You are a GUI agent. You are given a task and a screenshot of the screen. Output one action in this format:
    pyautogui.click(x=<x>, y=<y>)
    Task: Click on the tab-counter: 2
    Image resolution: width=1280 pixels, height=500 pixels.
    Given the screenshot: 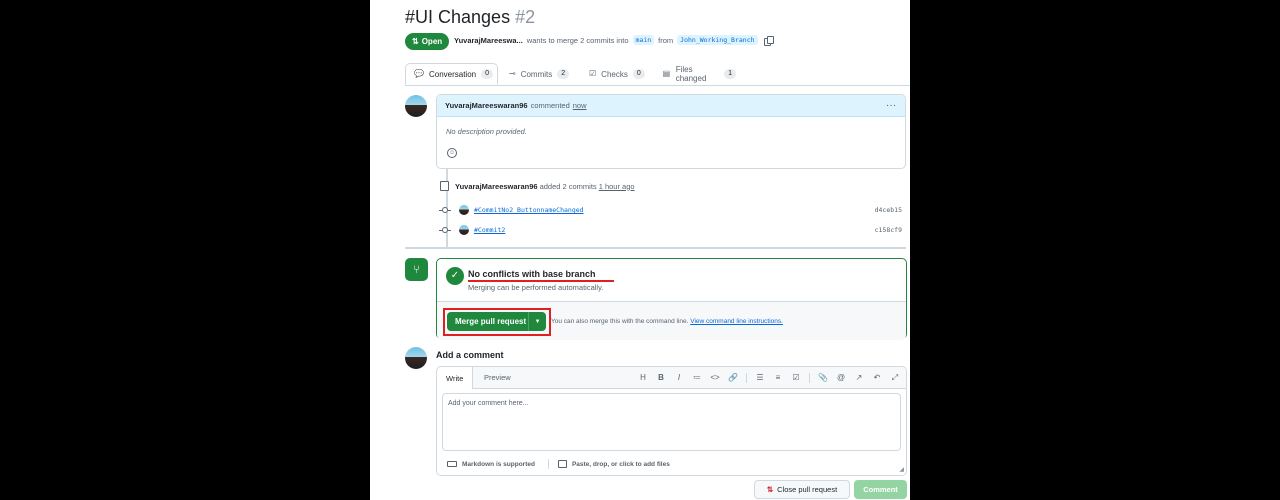 What is the action you would take?
    pyautogui.click(x=563, y=74)
    